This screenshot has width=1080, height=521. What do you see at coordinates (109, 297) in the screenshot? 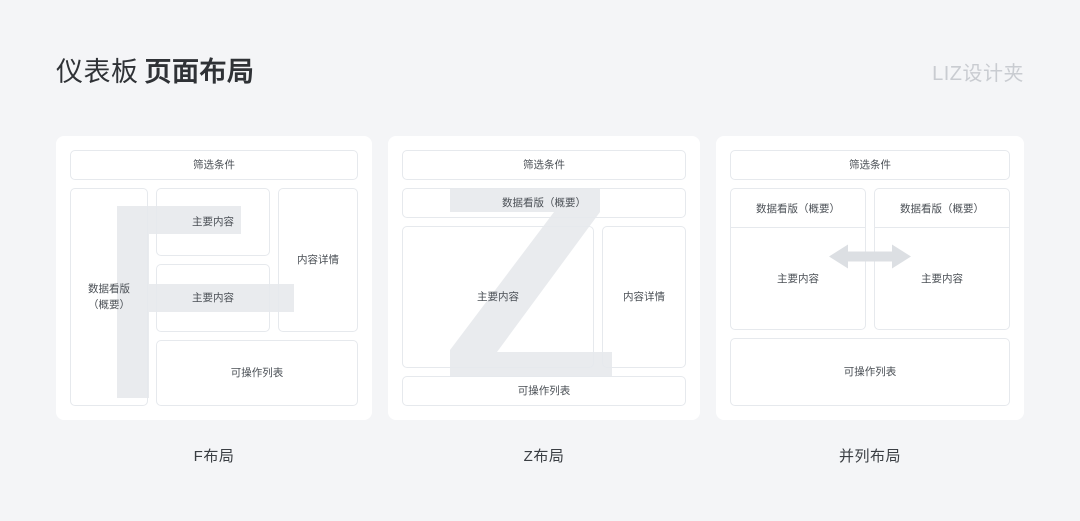
I see `f-board-box: 数据看版 （概要）` at bounding box center [109, 297].